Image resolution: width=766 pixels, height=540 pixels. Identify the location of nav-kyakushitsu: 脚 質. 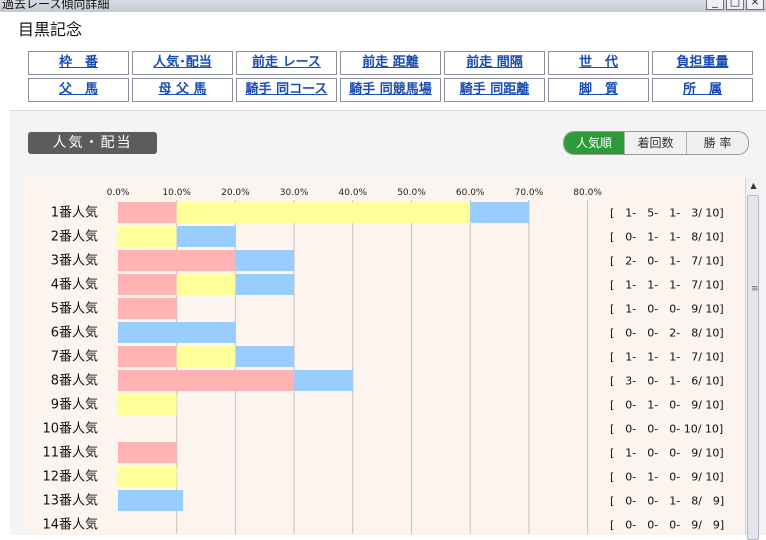
(598, 90).